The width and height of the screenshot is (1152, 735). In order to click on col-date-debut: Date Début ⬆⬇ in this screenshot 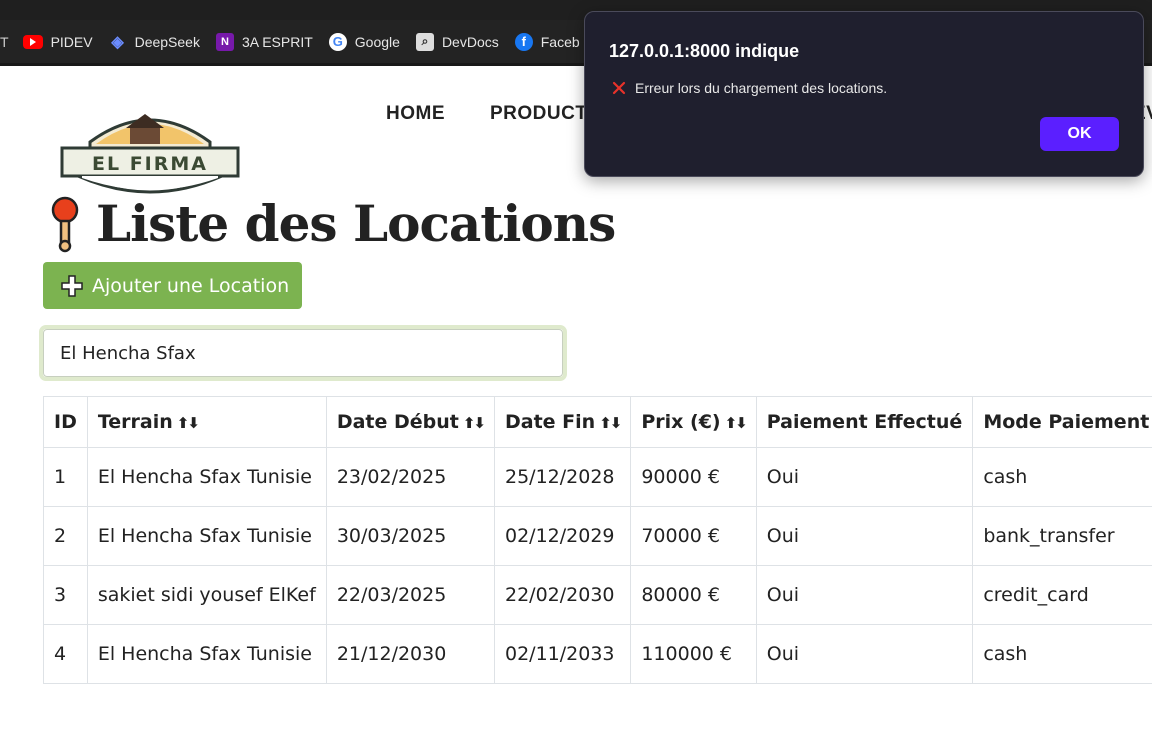, I will do `click(410, 422)`.